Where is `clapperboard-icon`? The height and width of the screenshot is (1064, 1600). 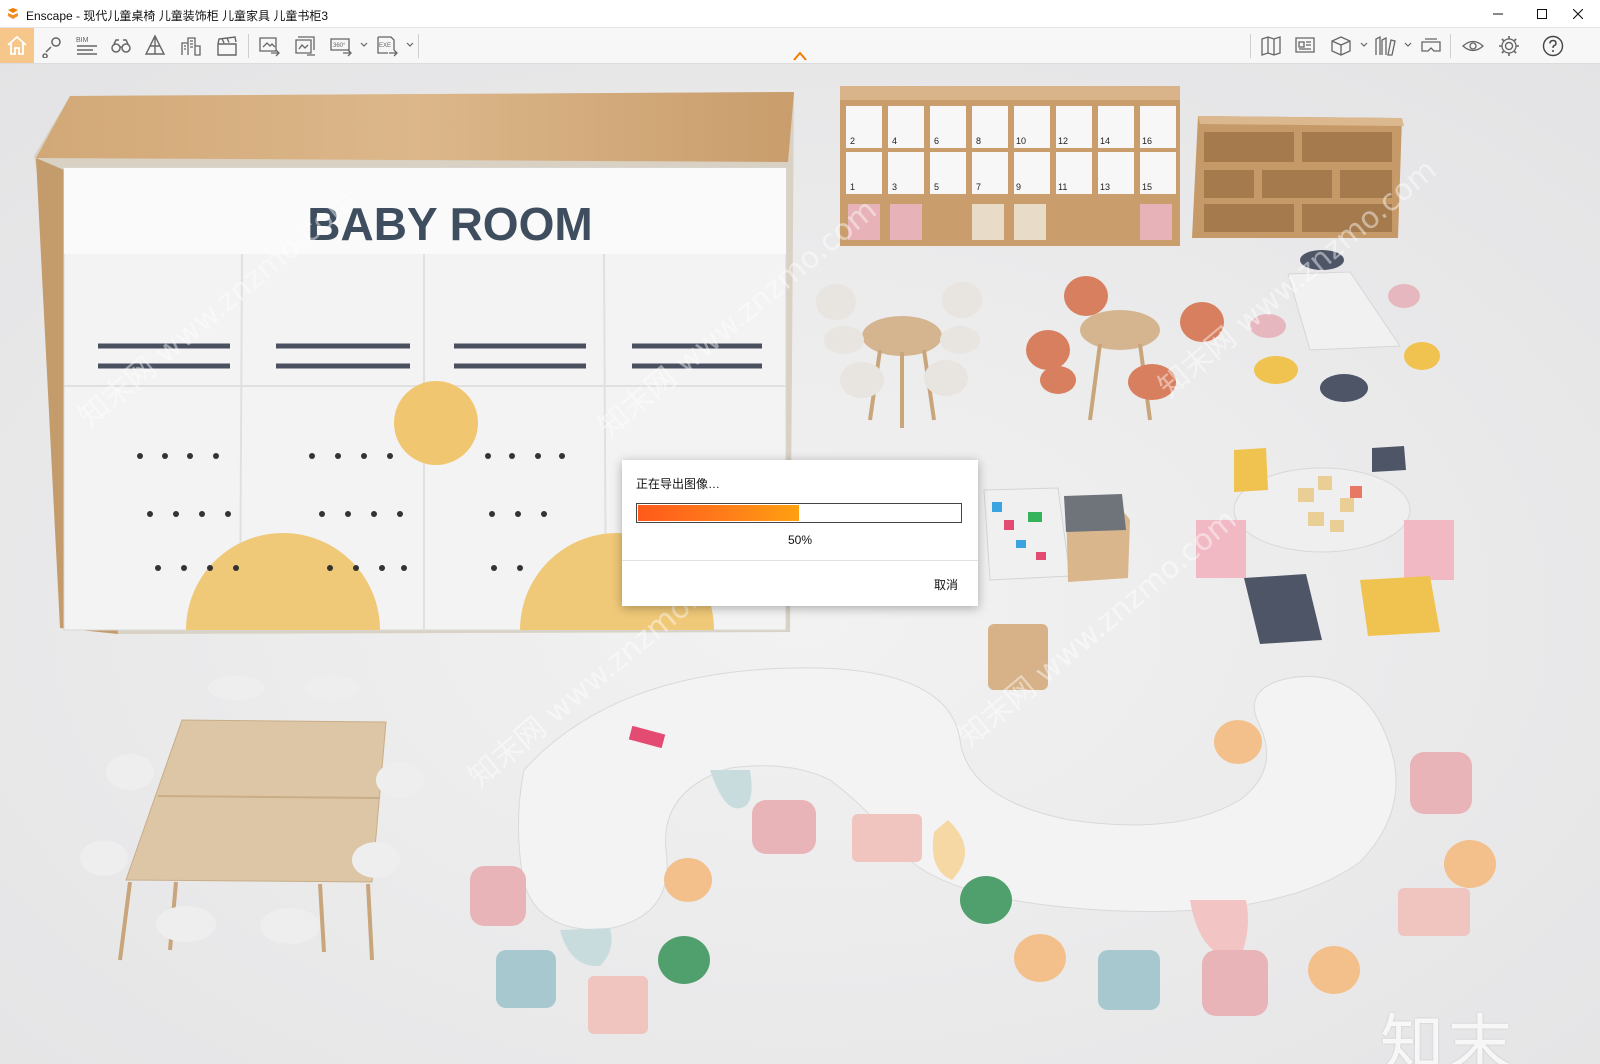 clapperboard-icon is located at coordinates (227, 46).